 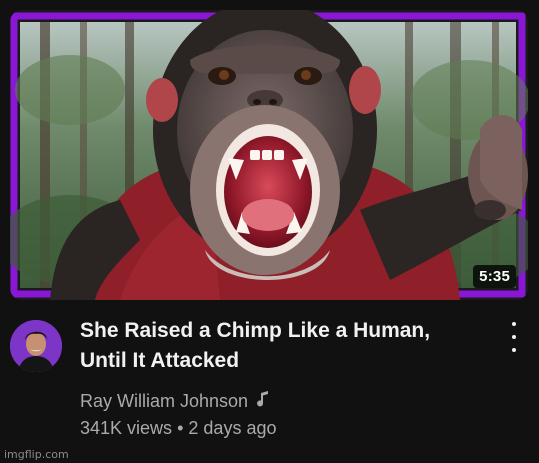 What do you see at coordinates (36, 454) in the screenshot?
I see `imgflip-watermark: imgflip.com` at bounding box center [36, 454].